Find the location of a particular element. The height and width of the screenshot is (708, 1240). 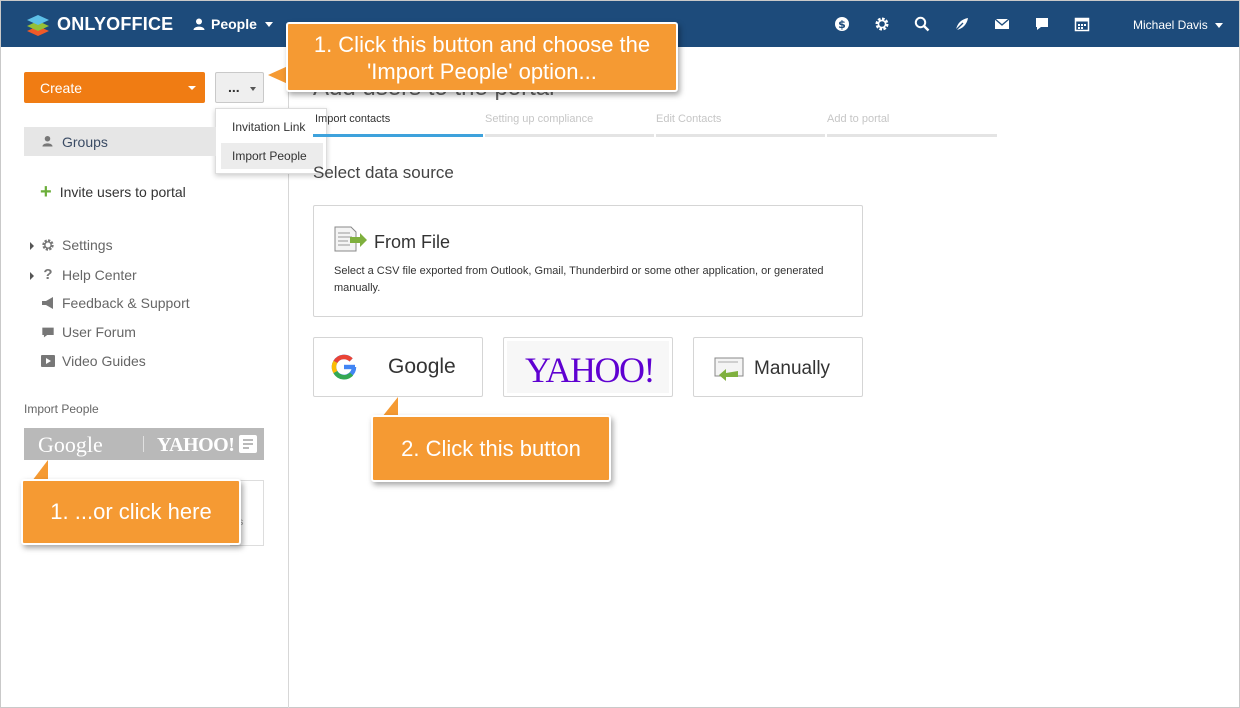

yahoo-logo-area: YAHOO! is located at coordinates (588, 367).